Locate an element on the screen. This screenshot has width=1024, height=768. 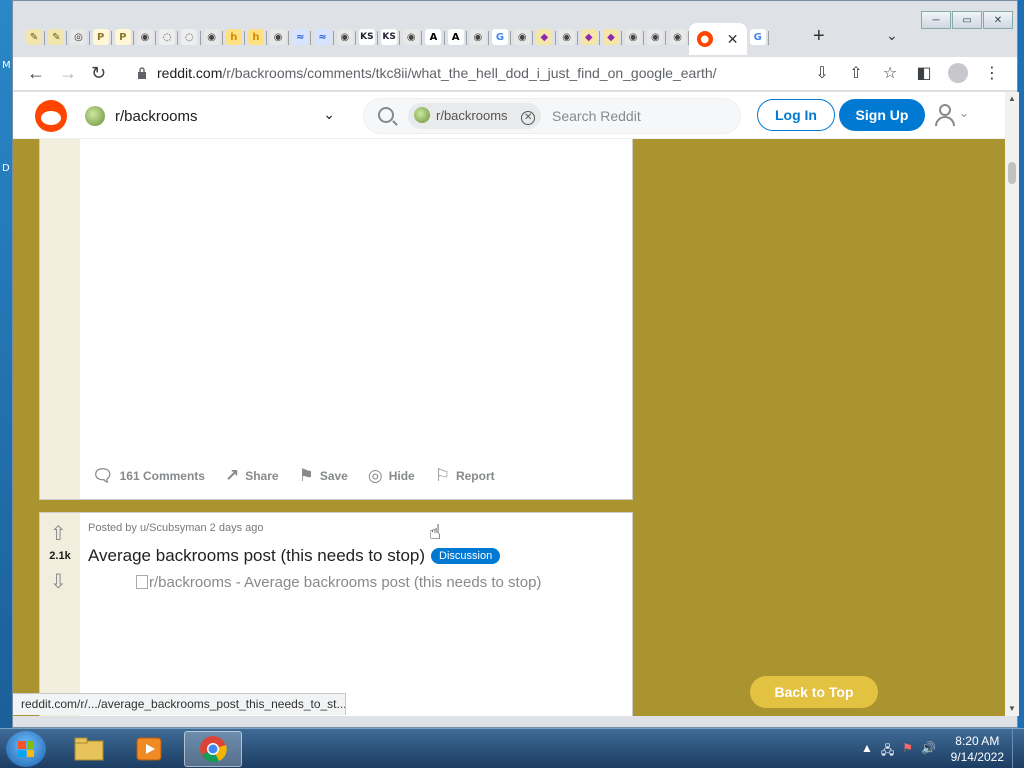
user-menu: ⌄ is located at coordinates (955, 116).